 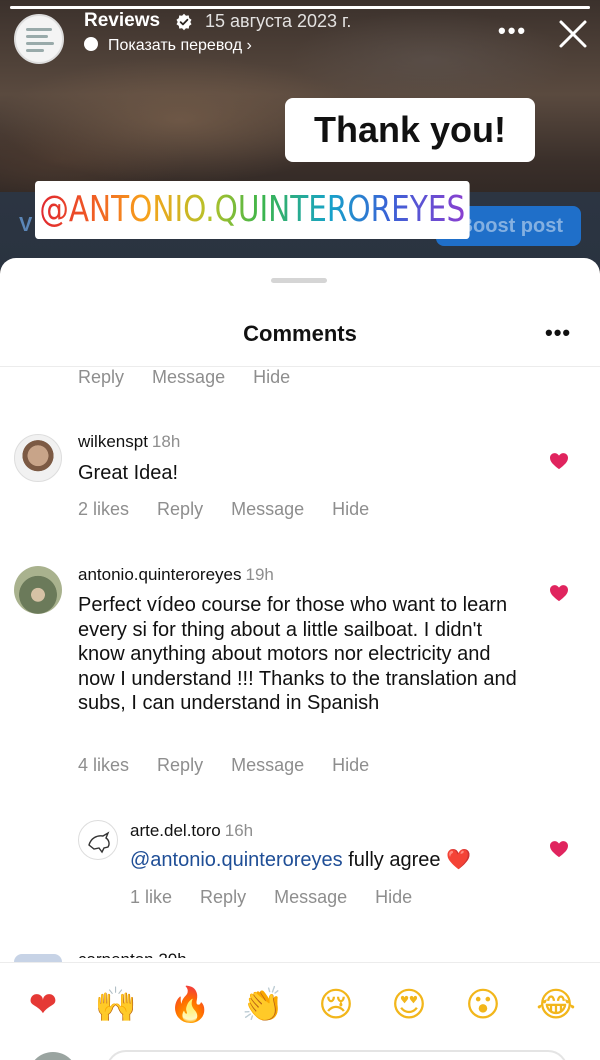 I want to click on fire-icon: 🔥, so click(x=190, y=1005).